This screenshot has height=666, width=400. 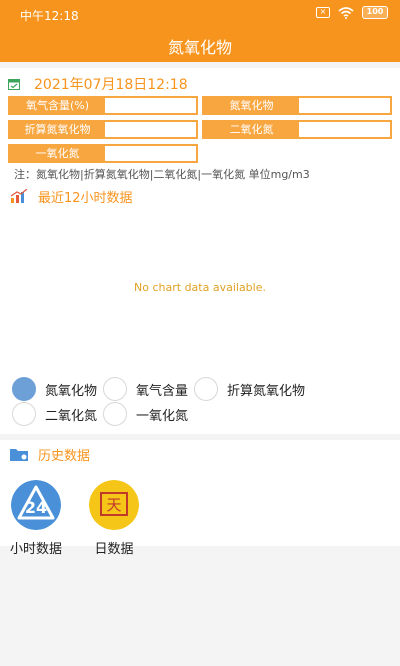 I want to click on datetime: 2021年07月18日12:18, so click(x=111, y=85).